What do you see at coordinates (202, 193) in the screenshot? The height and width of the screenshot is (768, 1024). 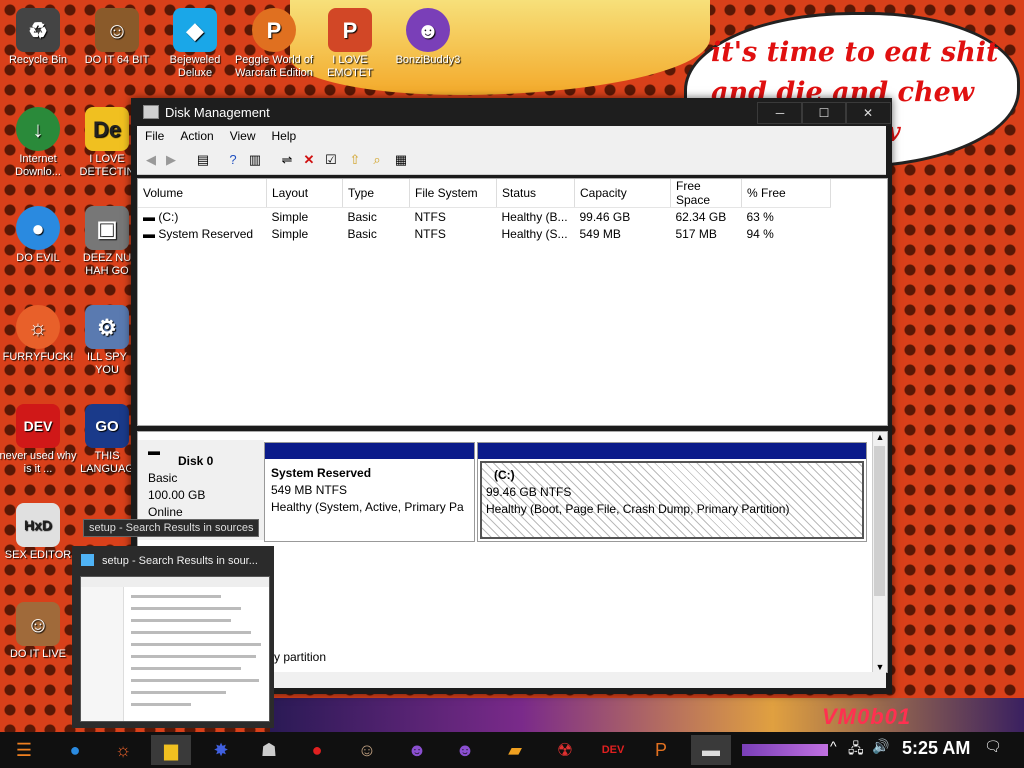 I see `column-header: Volume` at bounding box center [202, 193].